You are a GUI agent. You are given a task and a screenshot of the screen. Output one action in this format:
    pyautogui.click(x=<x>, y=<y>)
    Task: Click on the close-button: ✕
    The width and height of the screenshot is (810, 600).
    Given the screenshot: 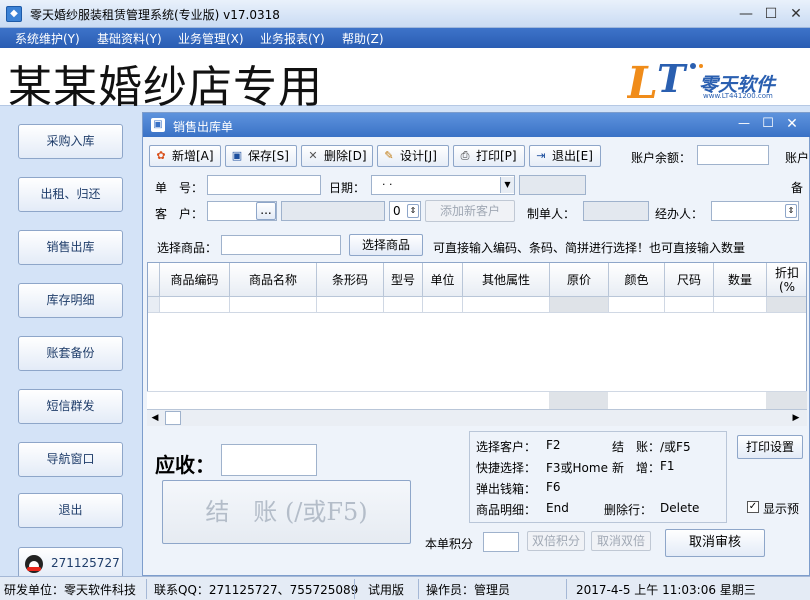 What is the action you would take?
    pyautogui.click(x=796, y=14)
    